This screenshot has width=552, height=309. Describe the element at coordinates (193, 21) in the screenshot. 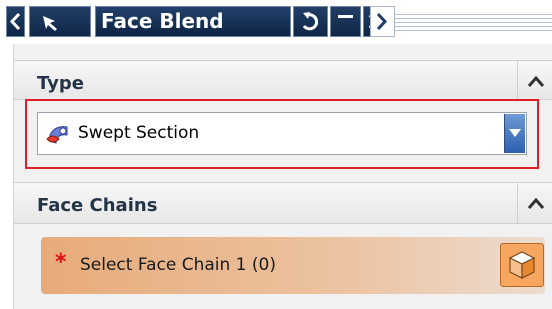

I see `dialog-title: Face Blend` at that location.